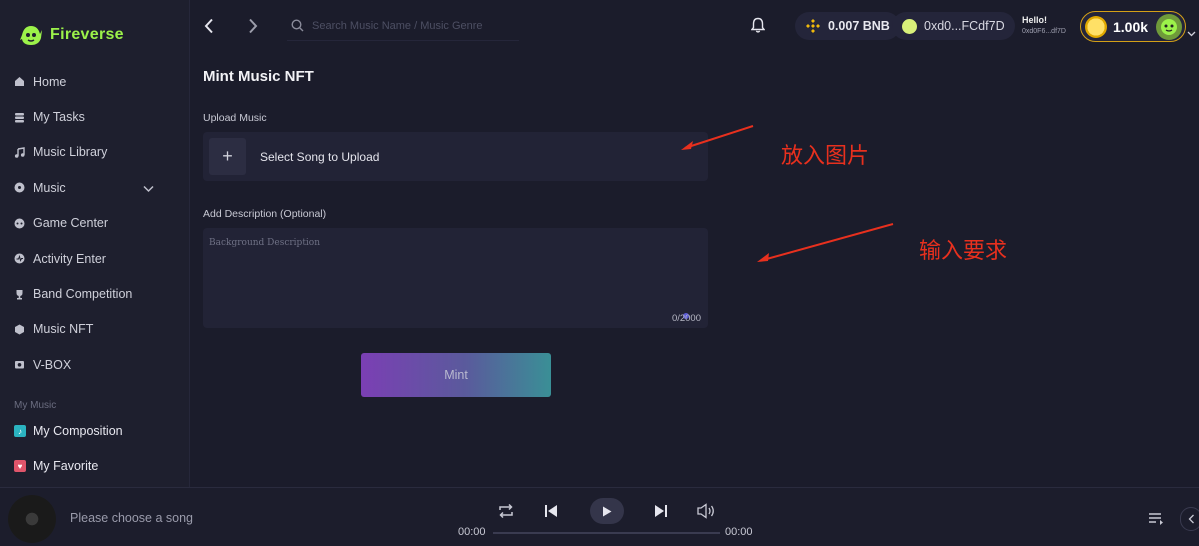  Describe the element at coordinates (70, 152) in the screenshot. I see `sidebar-item-label: Music Library` at that location.